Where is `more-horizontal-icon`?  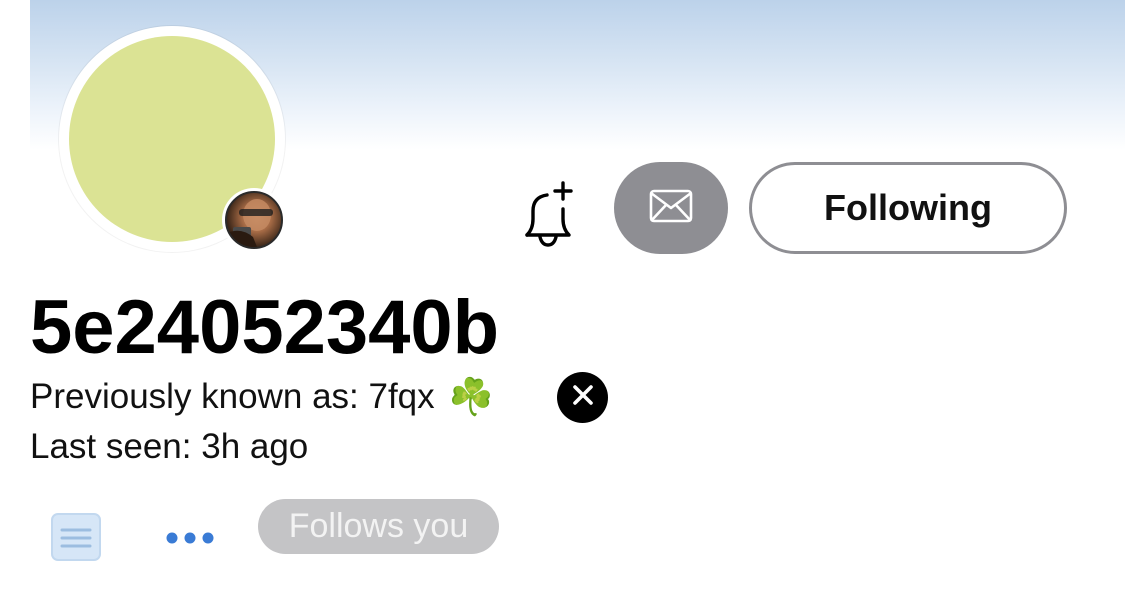
more-horizontal-icon is located at coordinates (190, 540).